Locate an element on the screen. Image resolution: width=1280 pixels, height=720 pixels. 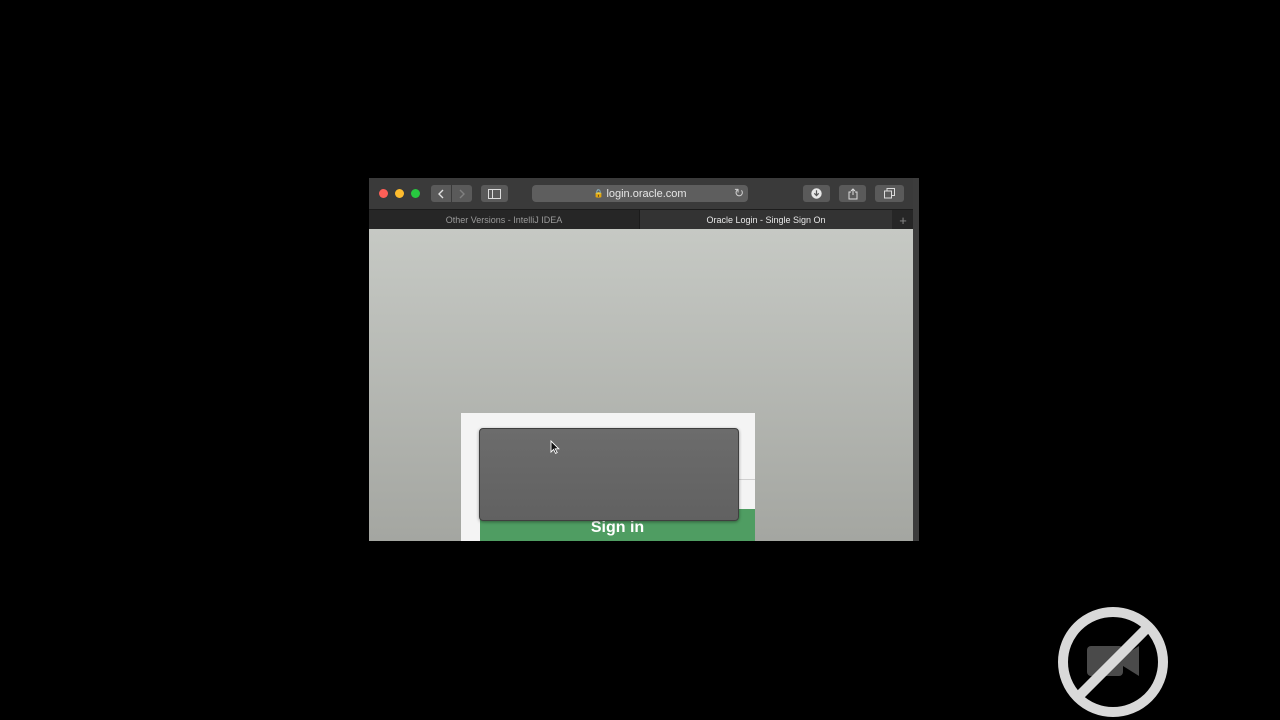
tab-label: Other Versions - IntelliJ IDEA is located at coordinates (504, 220).